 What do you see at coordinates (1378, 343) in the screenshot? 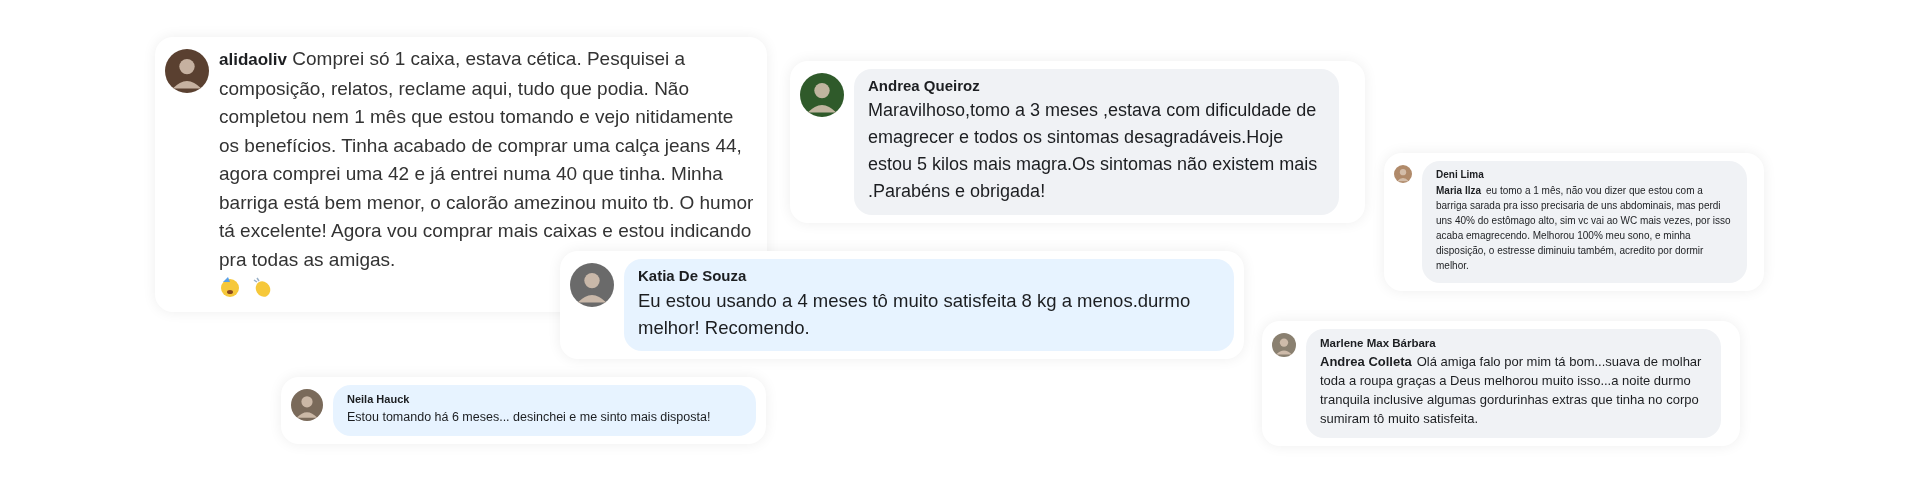
I see `author-name: Marlene Max Bárbara` at bounding box center [1378, 343].